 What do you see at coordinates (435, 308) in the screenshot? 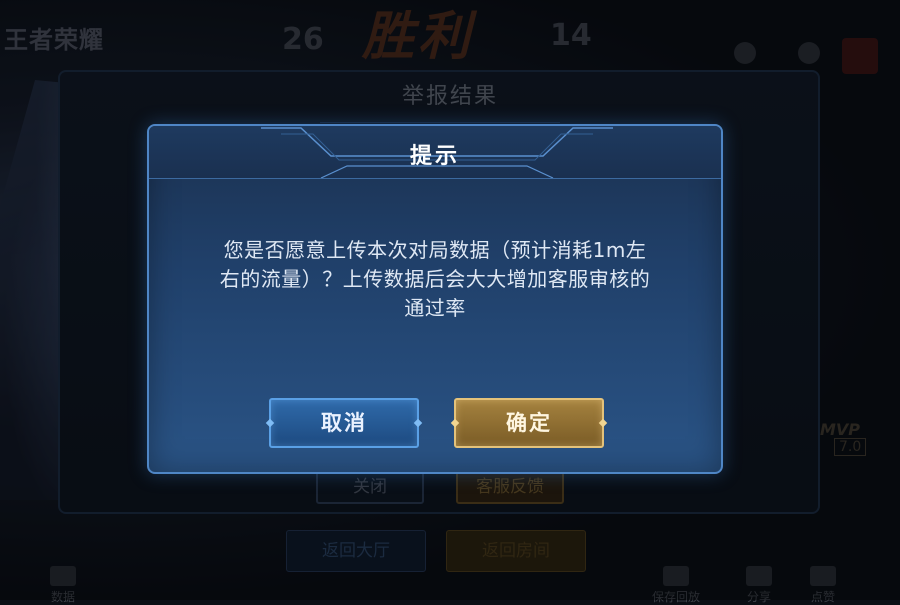
I see `message-line: 通过率` at bounding box center [435, 308].